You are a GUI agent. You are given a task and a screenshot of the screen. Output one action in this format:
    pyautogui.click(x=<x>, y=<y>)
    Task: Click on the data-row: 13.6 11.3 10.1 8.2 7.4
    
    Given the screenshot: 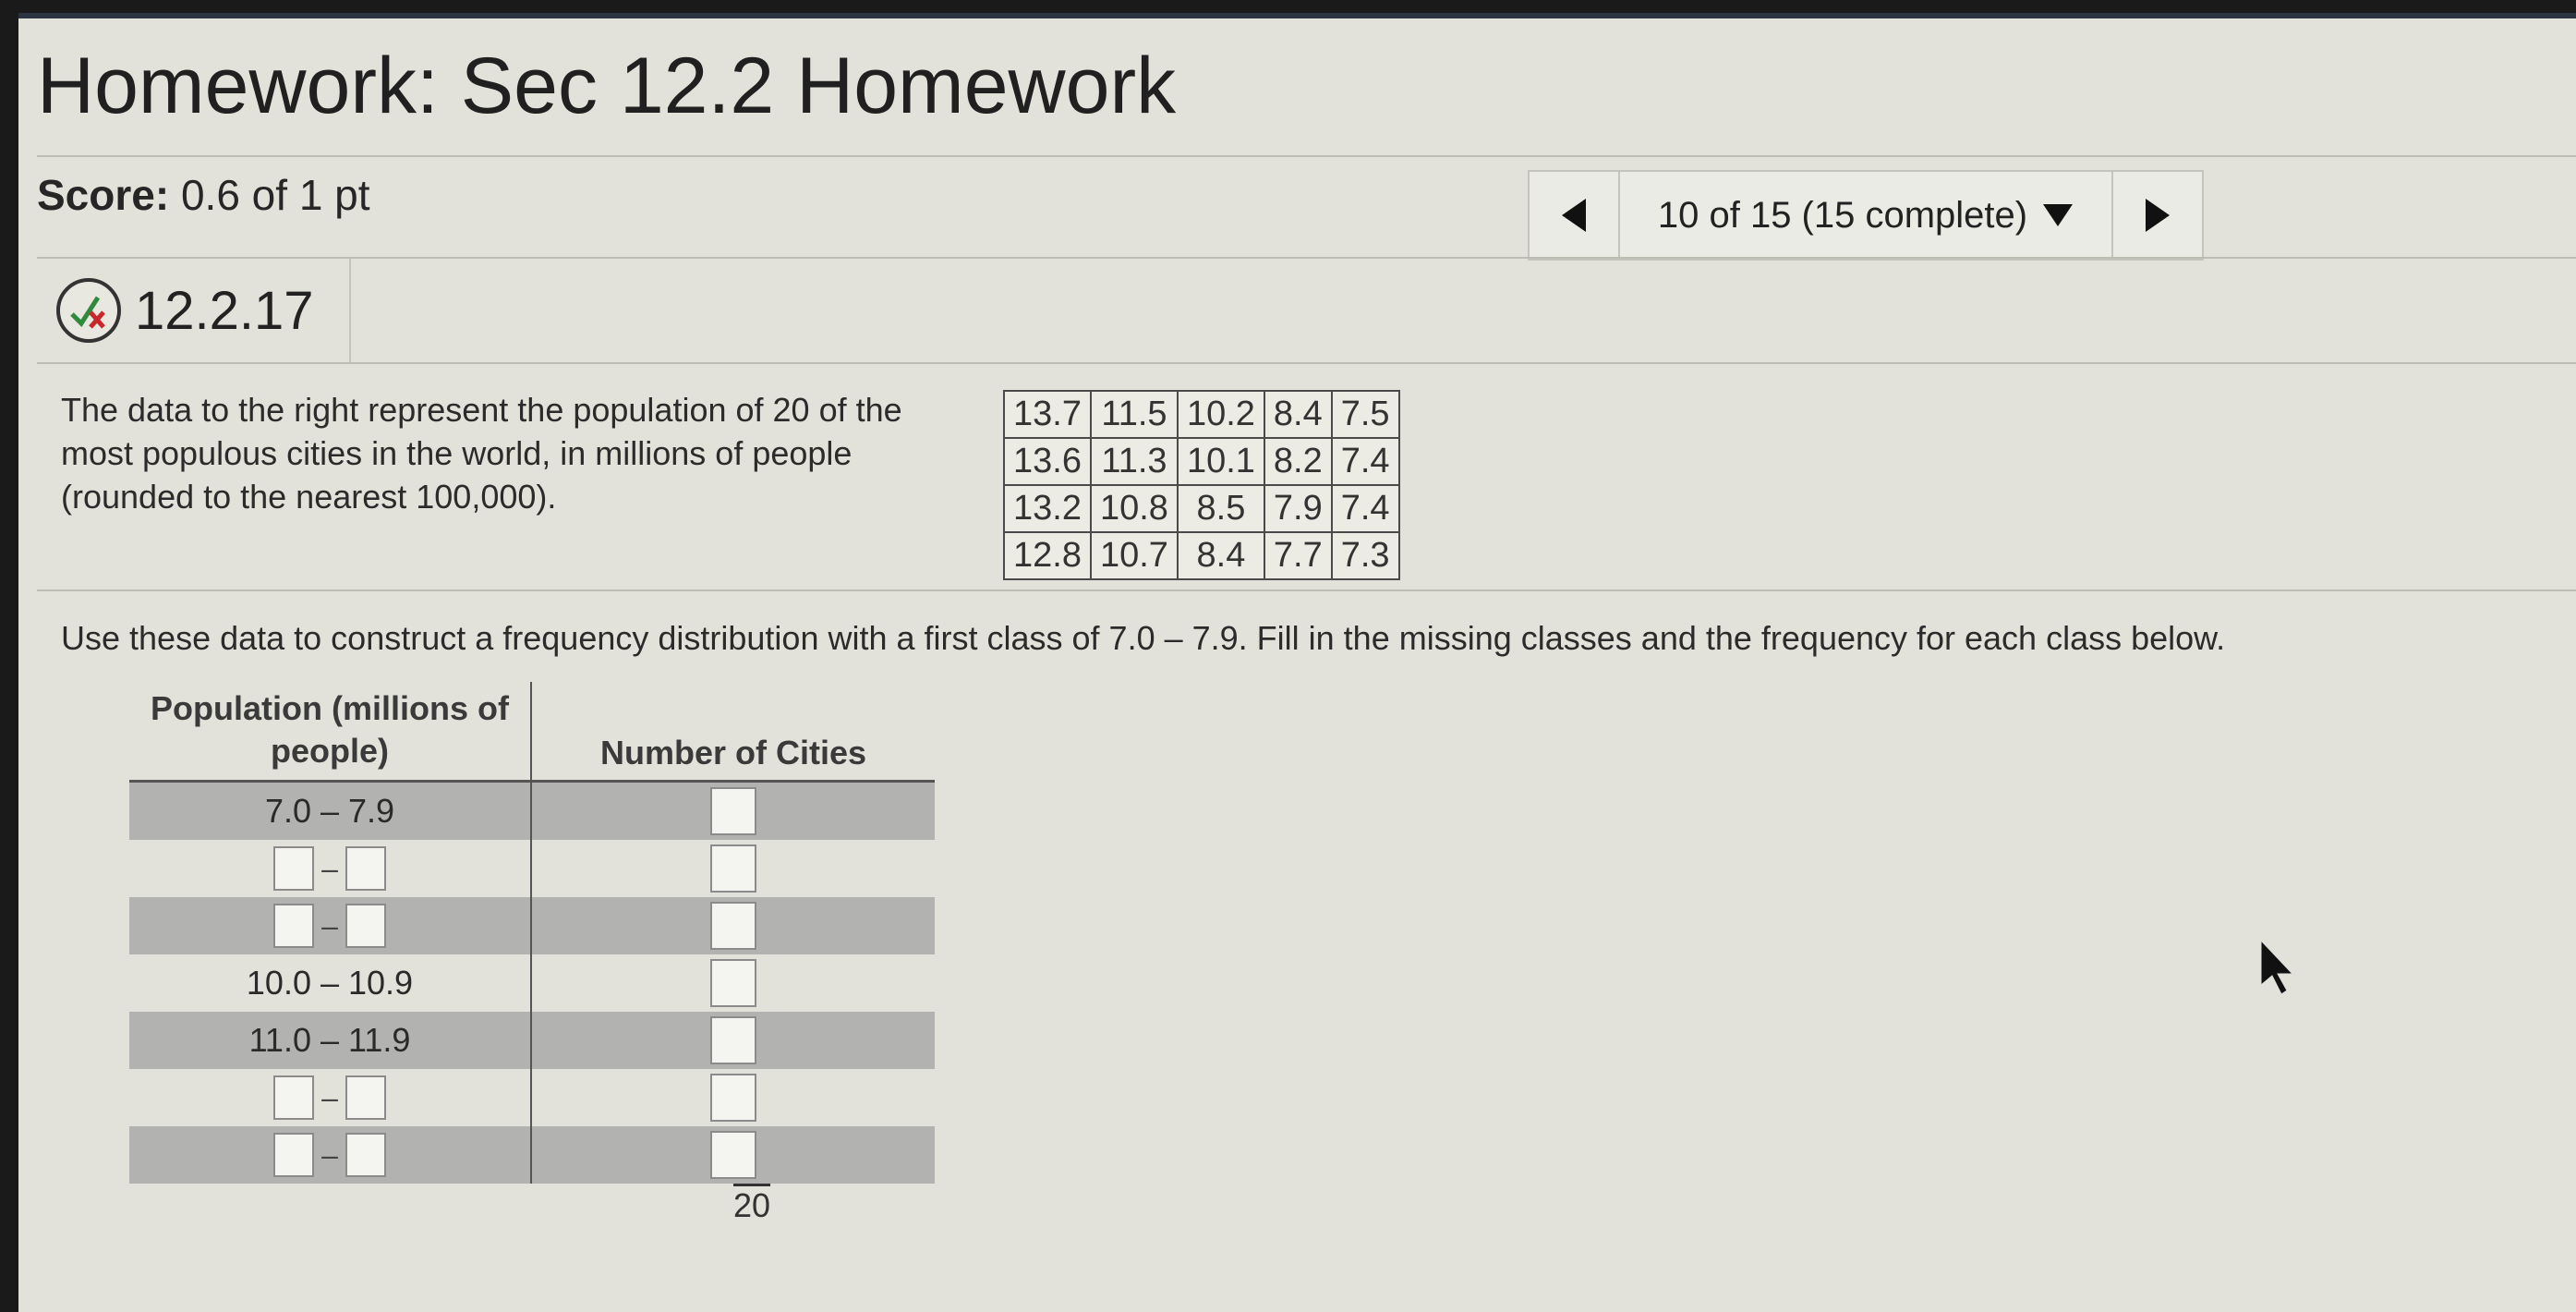 What is the action you would take?
    pyautogui.click(x=1201, y=461)
    